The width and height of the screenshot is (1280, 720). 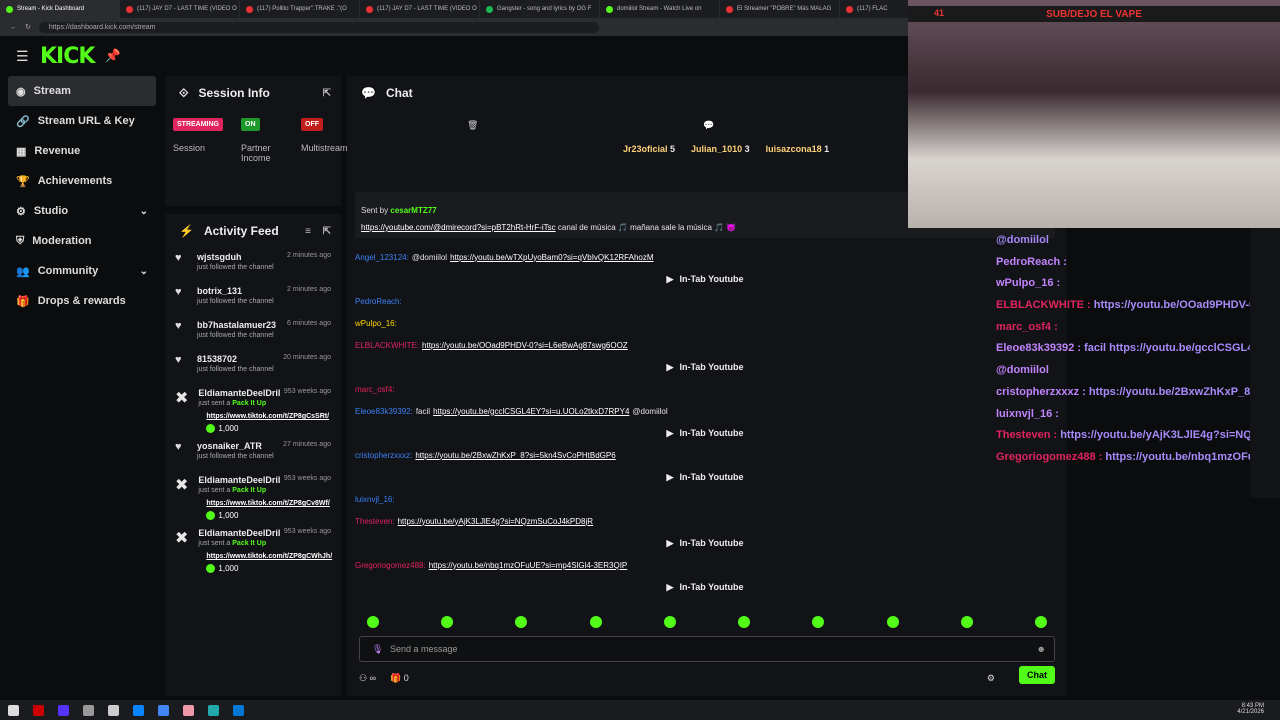 I want to click on kick-logo: KICK, so click(x=67, y=56).